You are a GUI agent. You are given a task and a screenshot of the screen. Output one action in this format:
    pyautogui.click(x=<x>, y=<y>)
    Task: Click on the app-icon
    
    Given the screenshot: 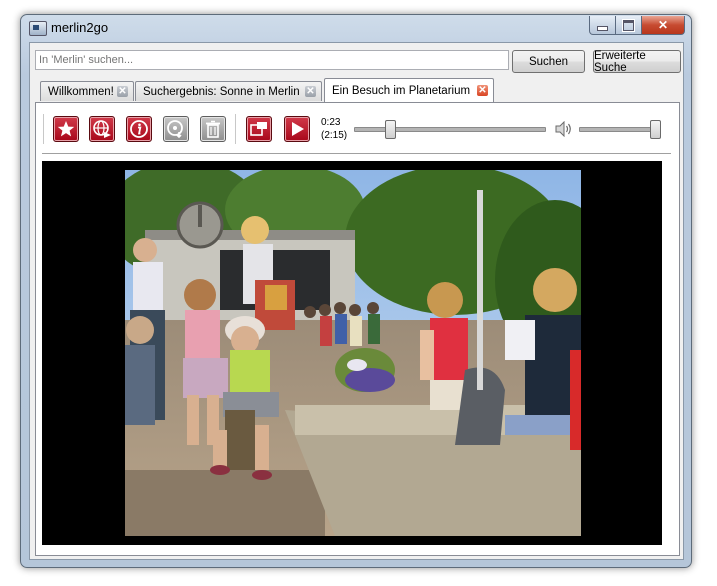 What is the action you would take?
    pyautogui.click(x=38, y=28)
    